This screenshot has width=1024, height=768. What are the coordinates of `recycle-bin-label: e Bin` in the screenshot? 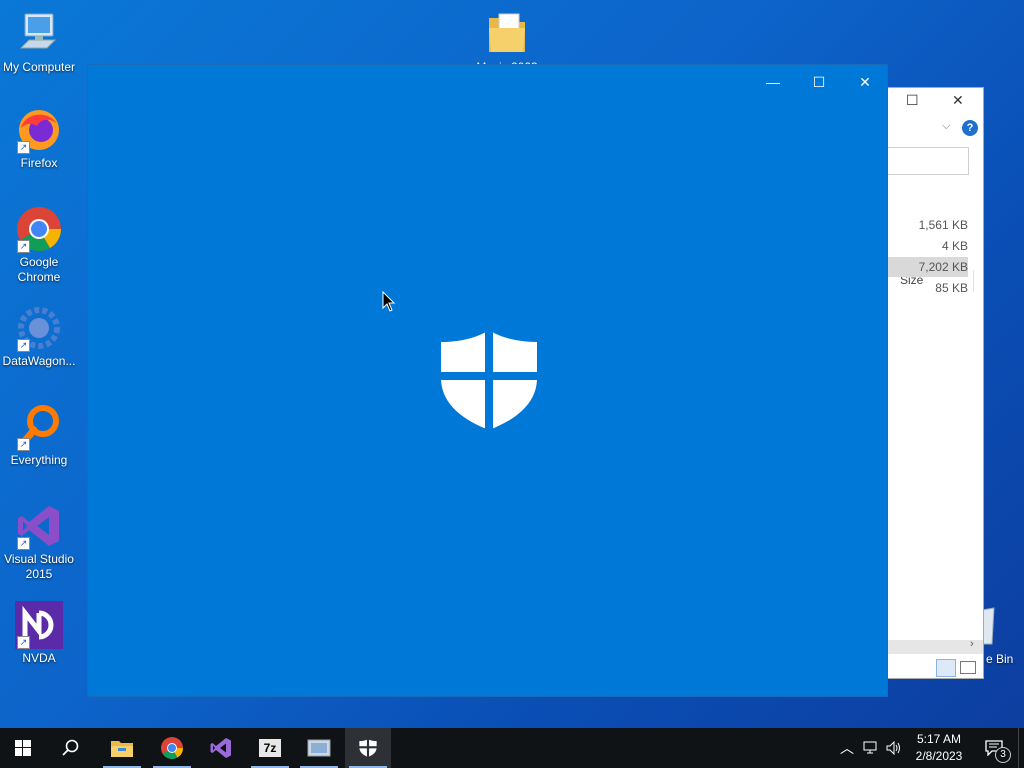 It's located at (1000, 659).